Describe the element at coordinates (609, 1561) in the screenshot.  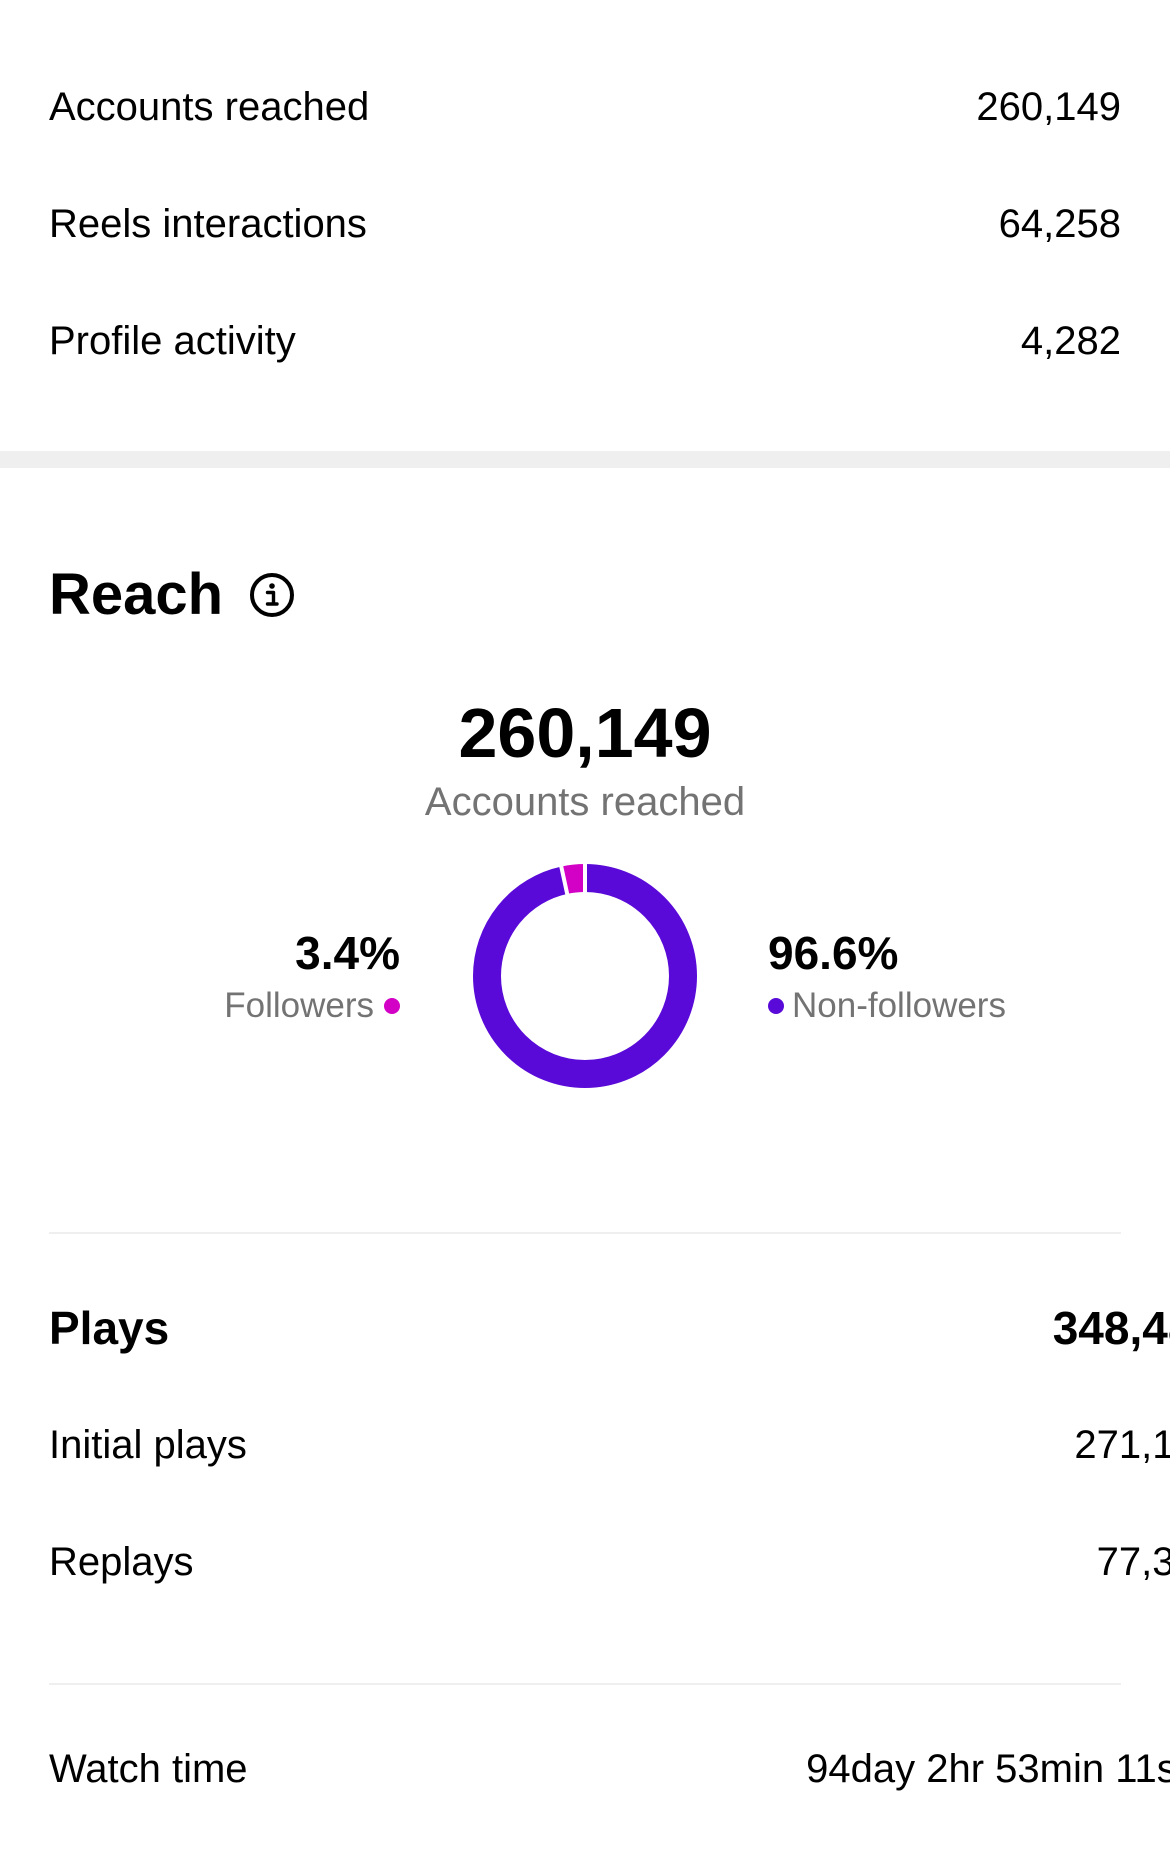
I see `plays-row-replays: Replays 77,383` at that location.